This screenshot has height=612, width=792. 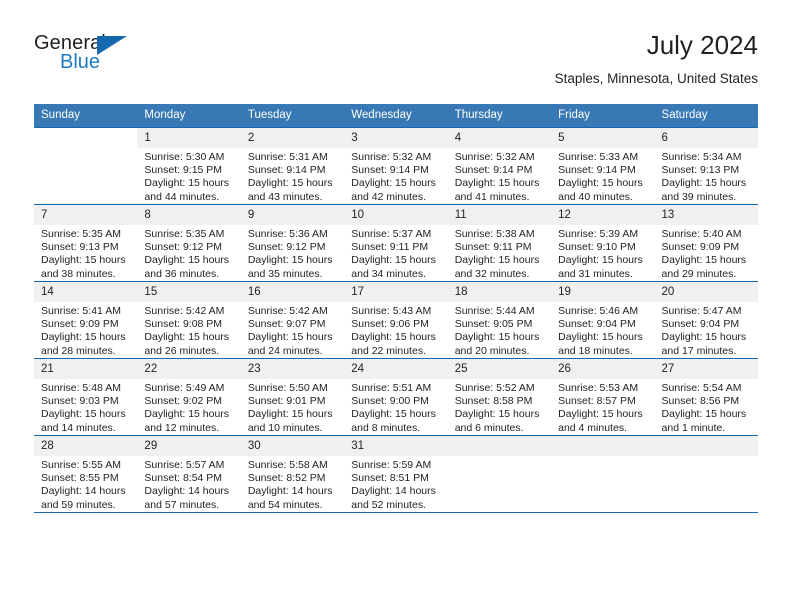 What do you see at coordinates (292, 116) in the screenshot?
I see `weekday-header-tuesday: Tuesday` at bounding box center [292, 116].